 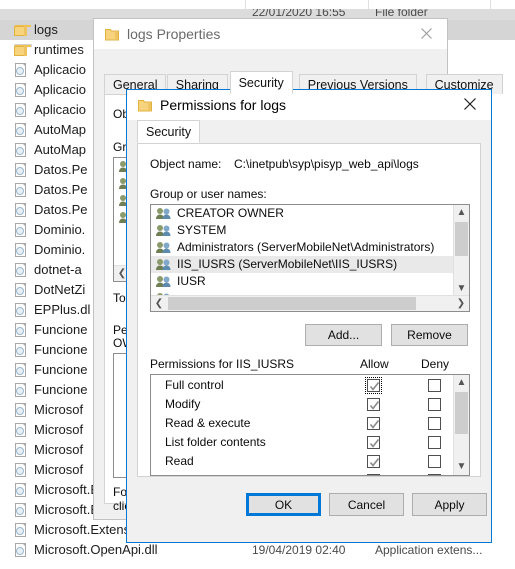 I want to click on group-list-hscrollbar: ❮ ❯, so click(x=310, y=303).